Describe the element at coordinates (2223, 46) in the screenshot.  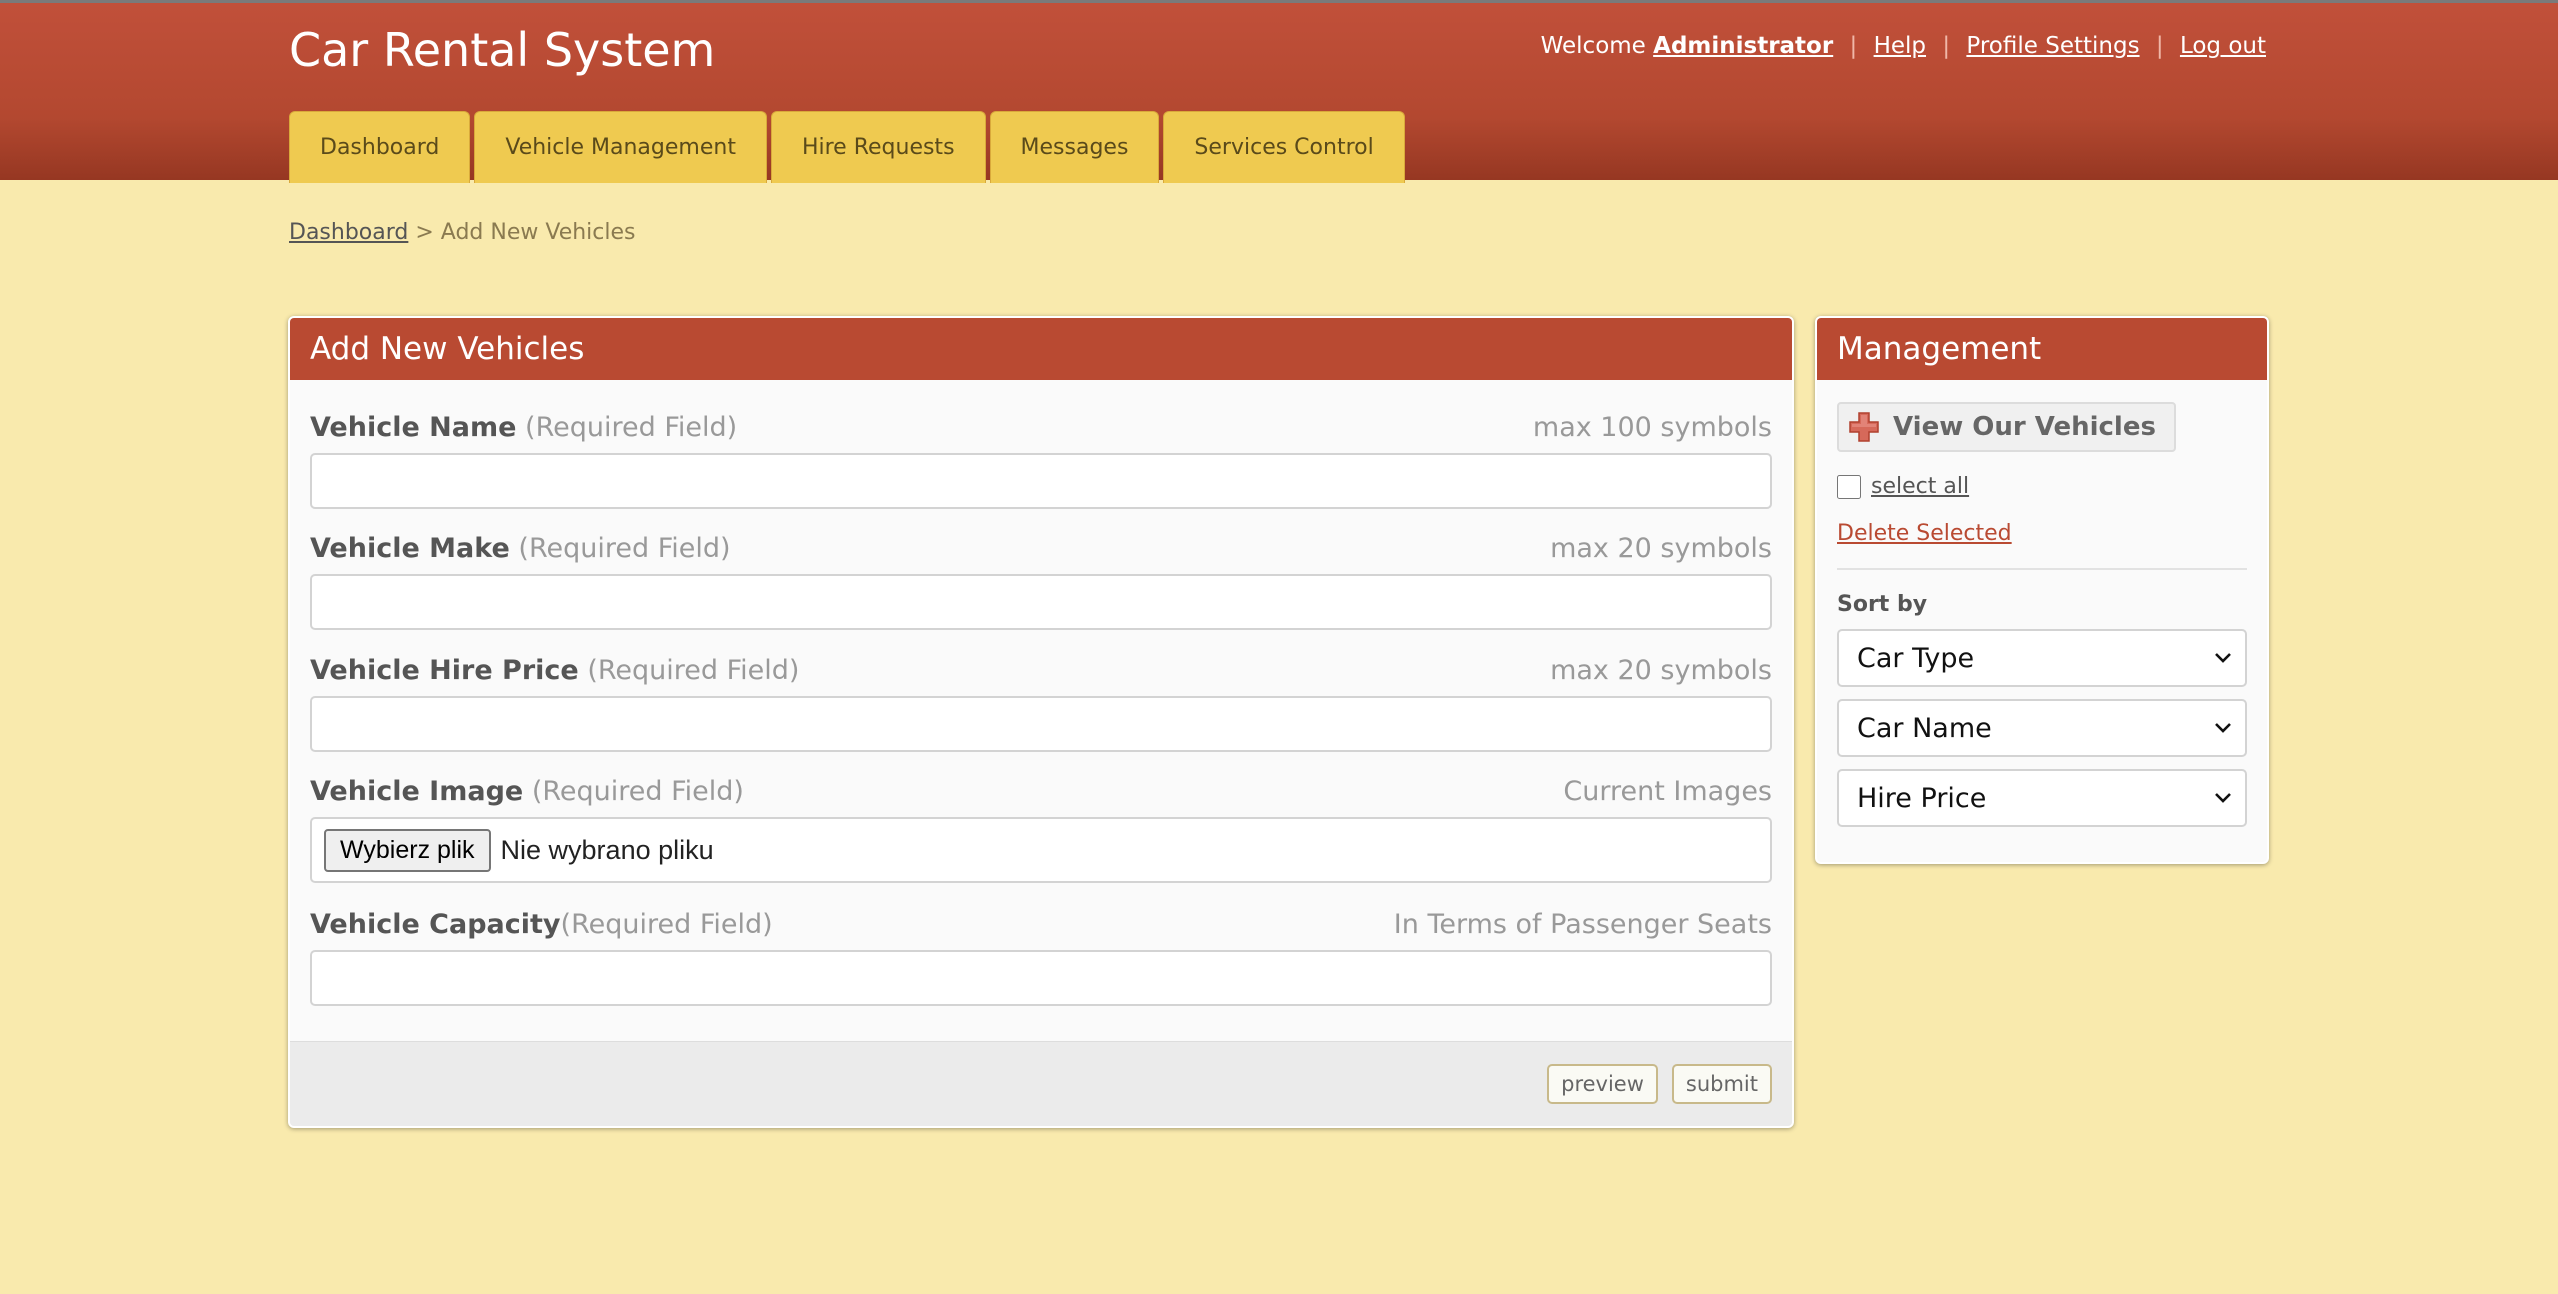
I see `logout-link: Log out` at that location.